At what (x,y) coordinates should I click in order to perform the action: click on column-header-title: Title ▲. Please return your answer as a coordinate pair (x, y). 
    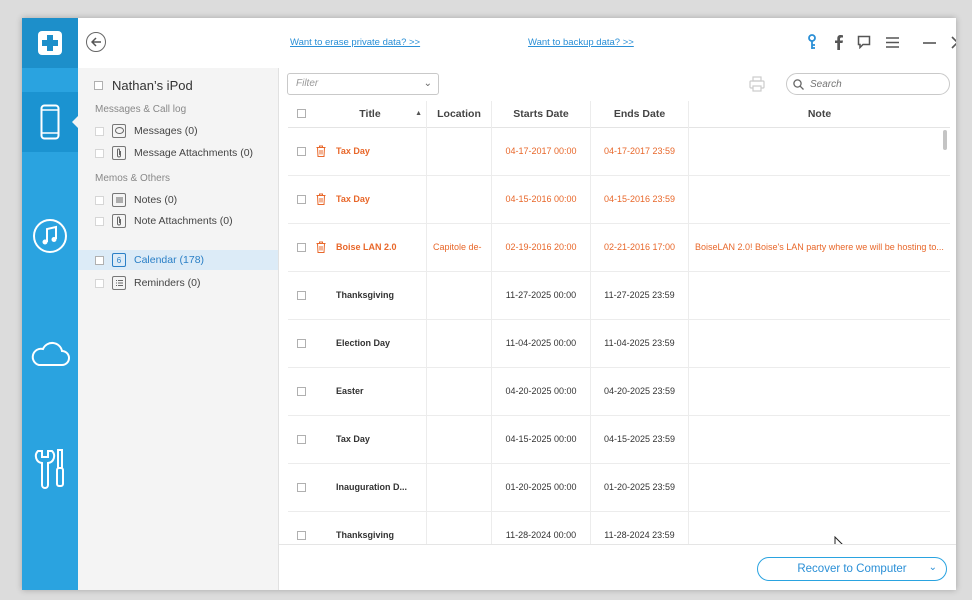
    Looking at the image, I should click on (370, 114).